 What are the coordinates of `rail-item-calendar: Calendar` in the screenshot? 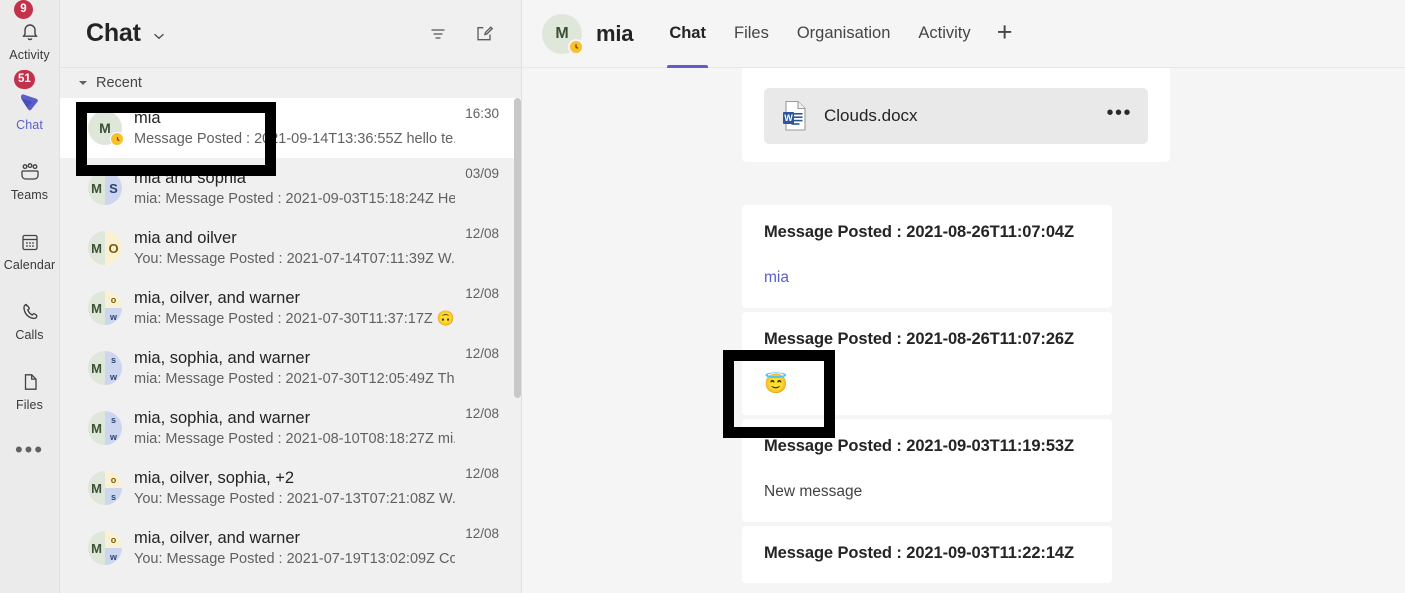 It's located at (29, 249).